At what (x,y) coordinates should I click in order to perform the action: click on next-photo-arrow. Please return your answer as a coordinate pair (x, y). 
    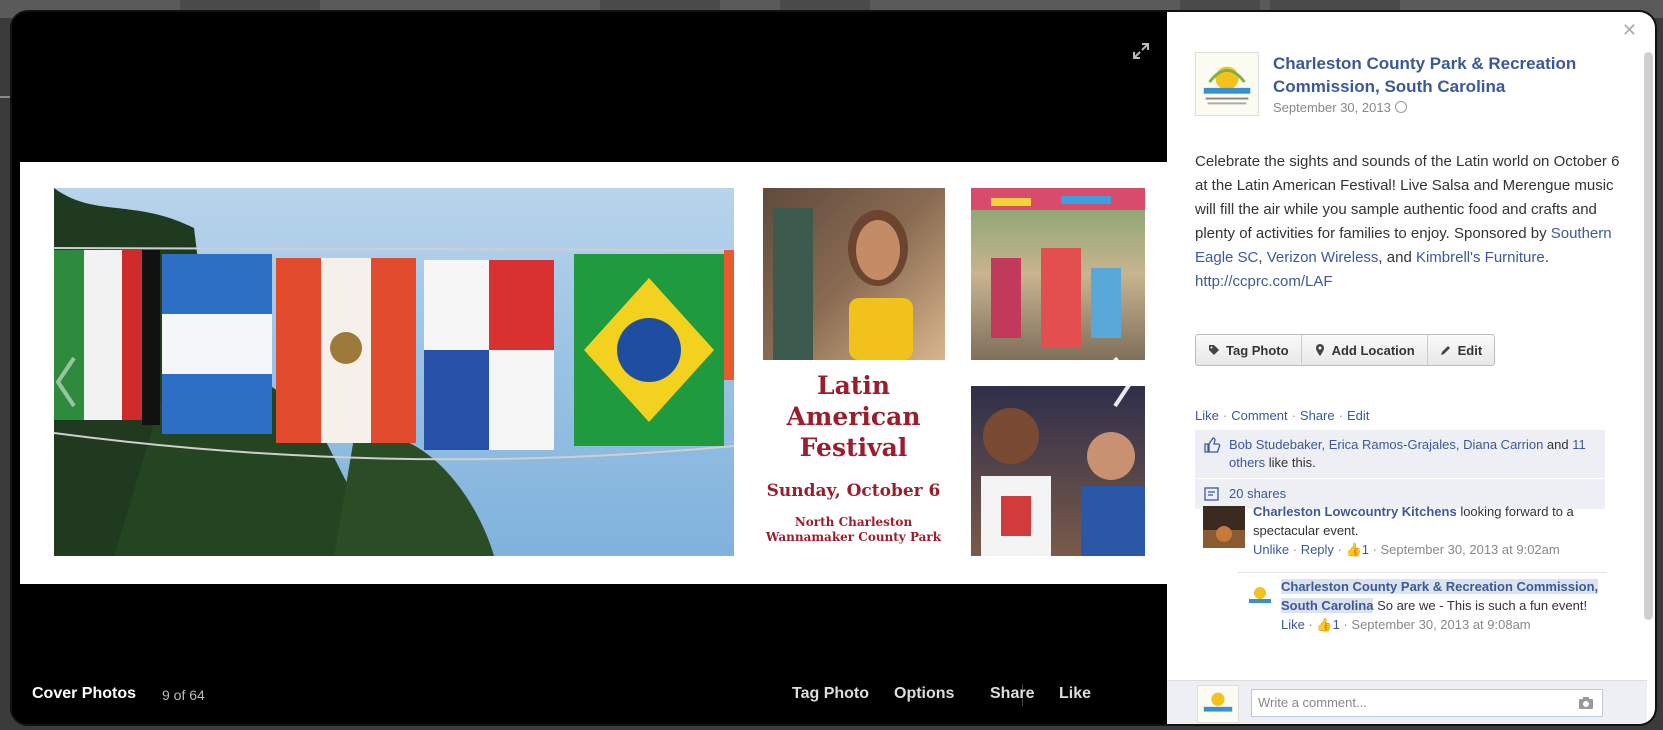
    Looking at the image, I should click on (1122, 382).